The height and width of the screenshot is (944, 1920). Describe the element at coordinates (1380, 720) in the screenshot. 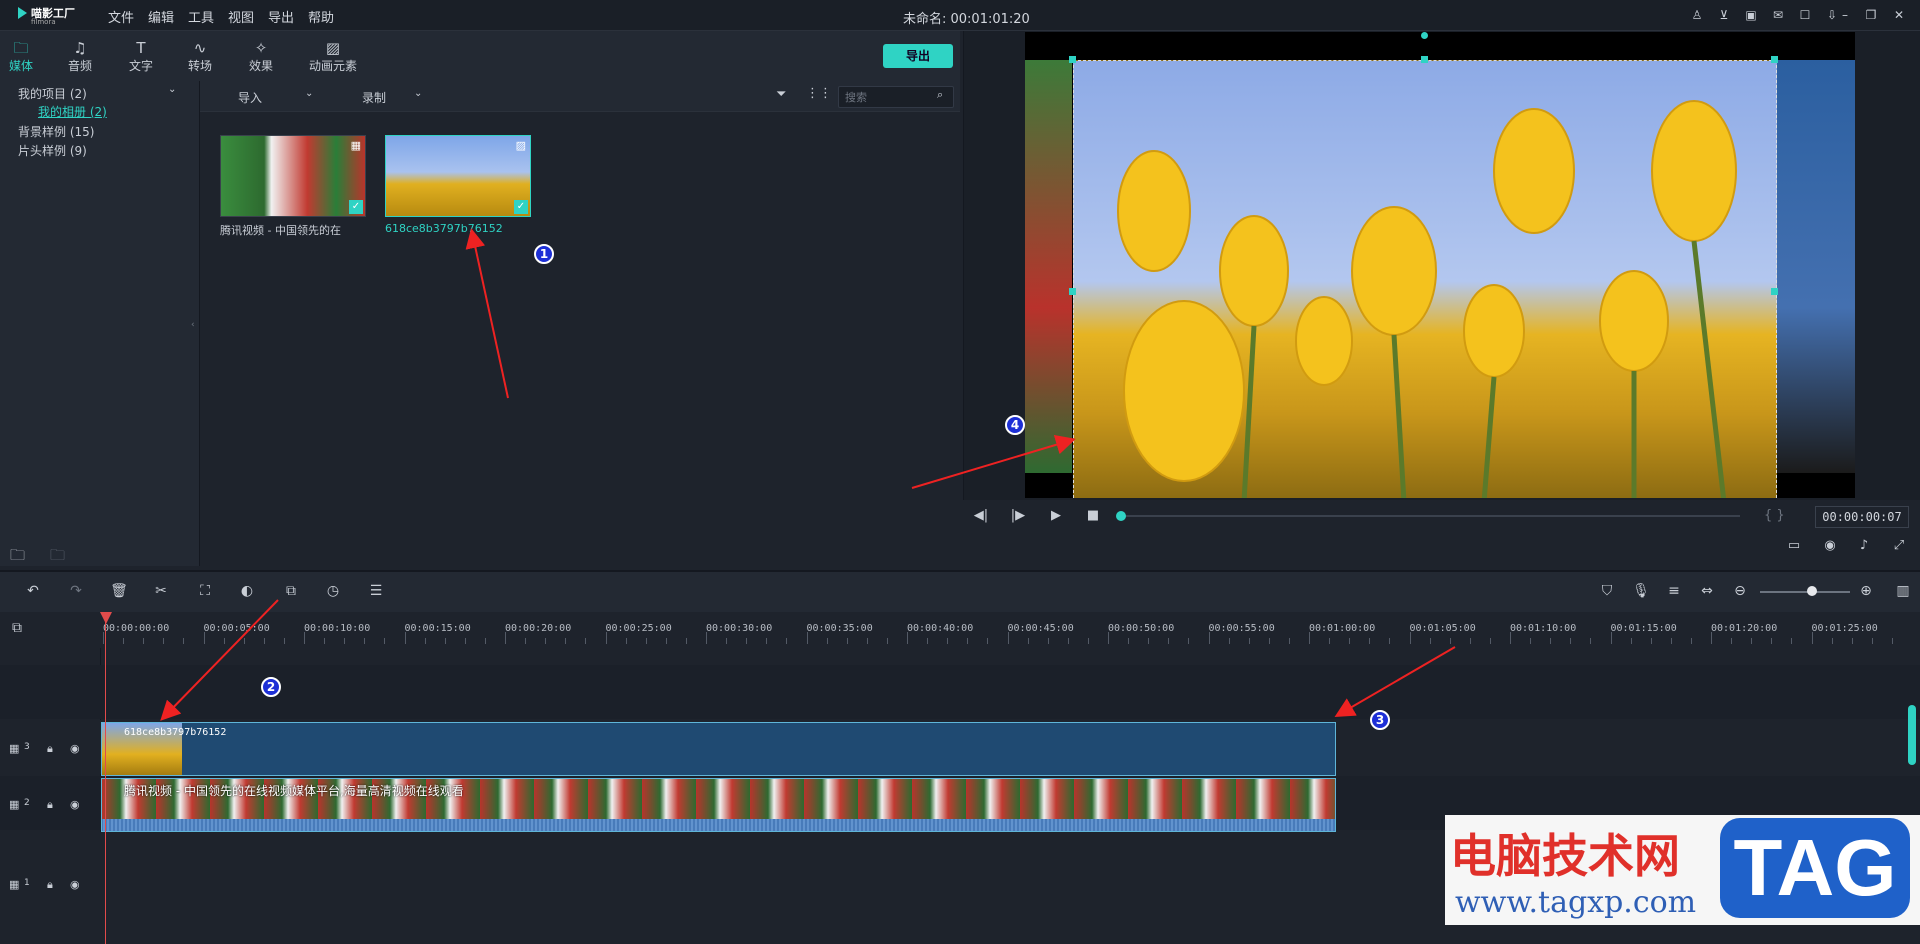

I see `annotation-marker-3: 3` at that location.